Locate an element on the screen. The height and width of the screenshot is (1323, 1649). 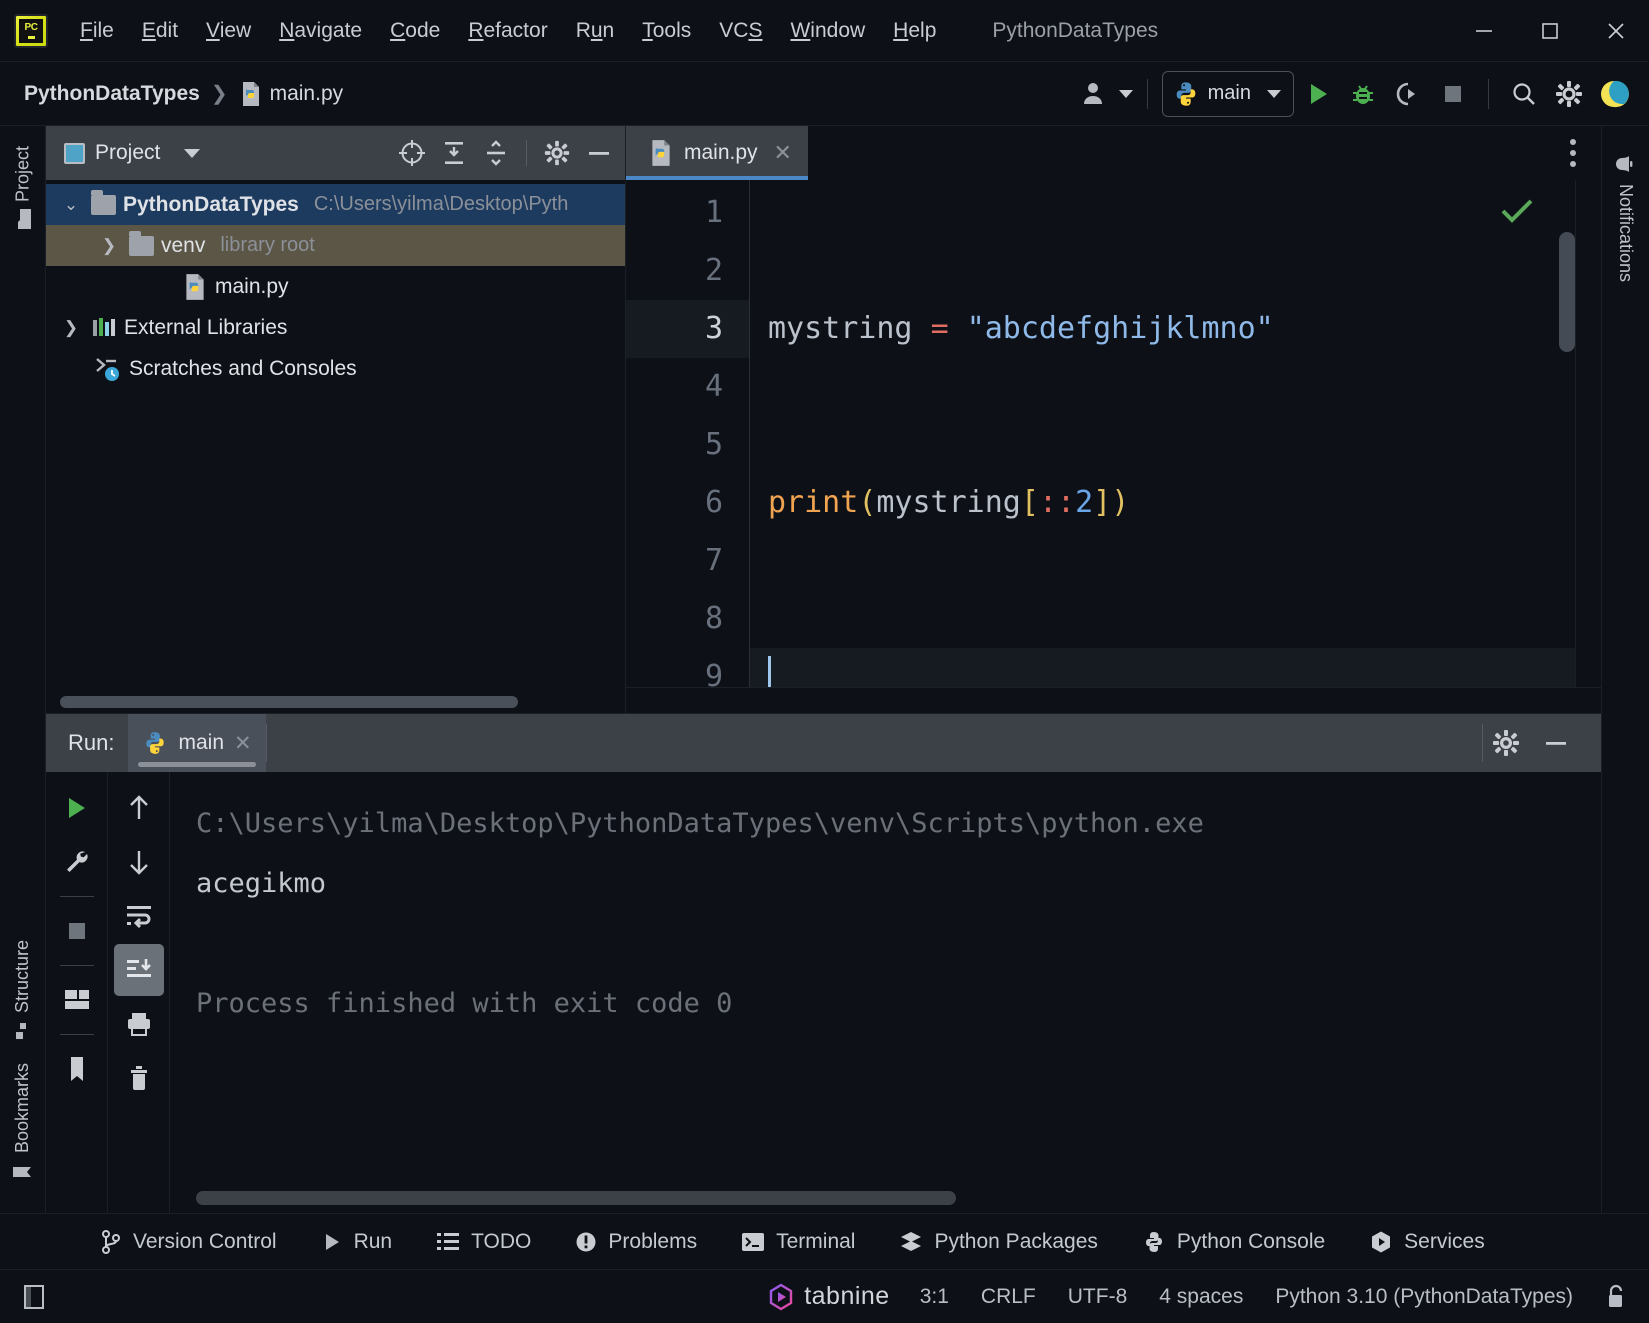
run-tab-main: main ✕ is located at coordinates (197, 743).